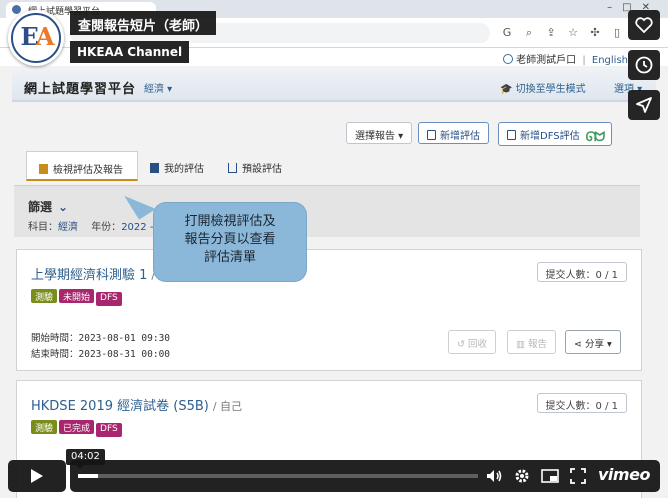 The width and height of the screenshot is (668, 498). I want to click on site-brand: 網上試題學習平台, so click(80, 87).